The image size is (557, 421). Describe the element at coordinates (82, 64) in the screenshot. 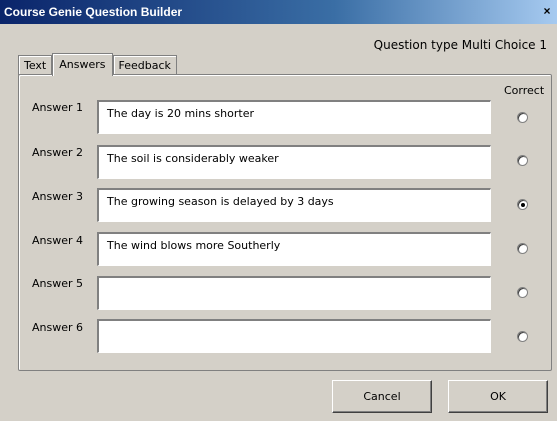

I see `tab-answers: Answers` at that location.